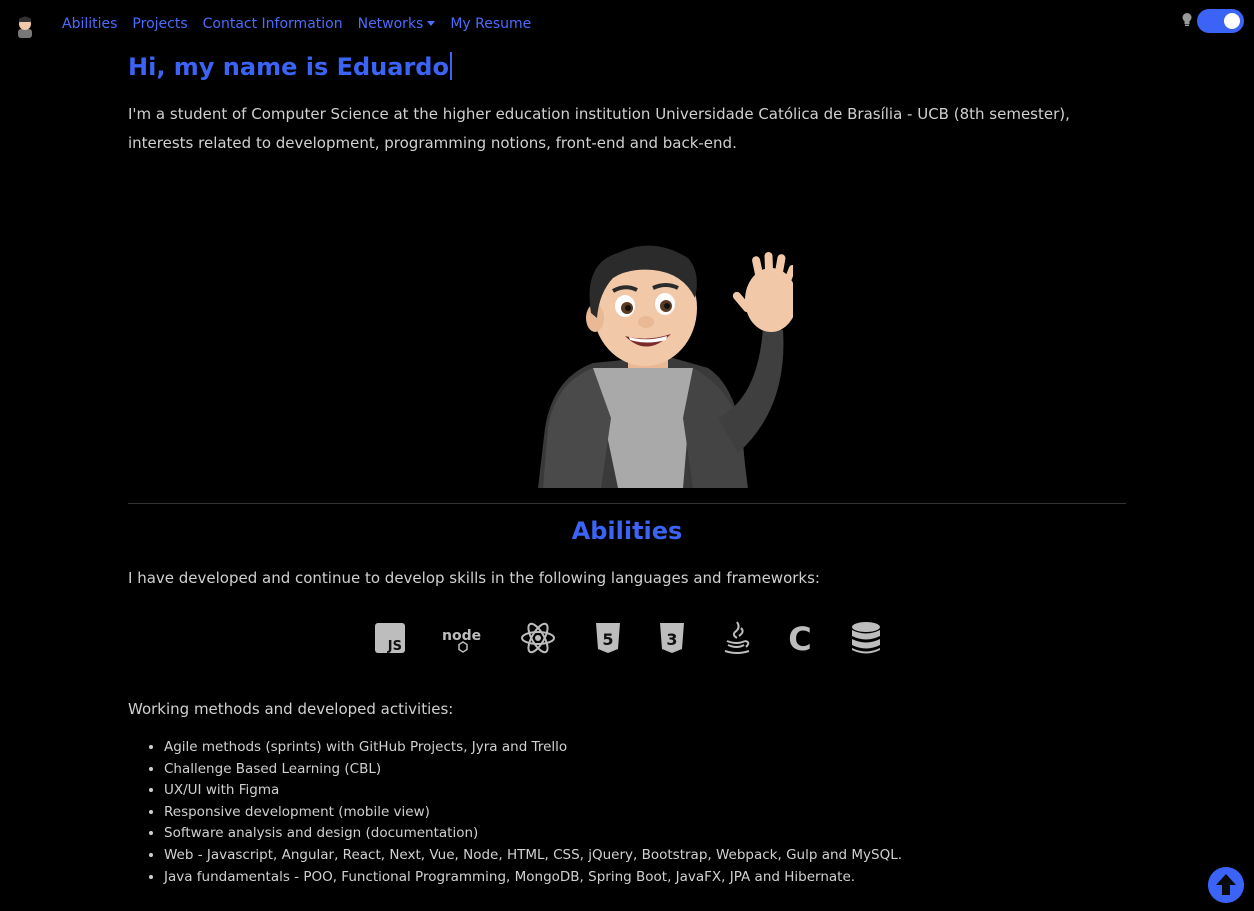  I want to click on hero-title-text: Hi, my name is Eduardo, so click(288, 67).